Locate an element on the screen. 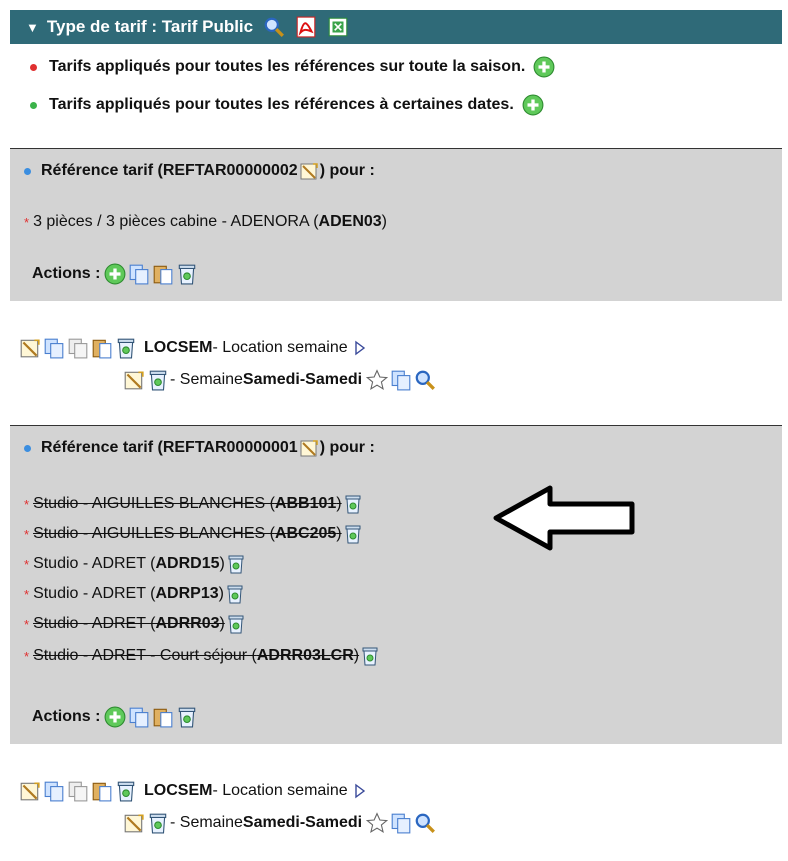  add-dates-tariff-icon is located at coordinates (533, 105).